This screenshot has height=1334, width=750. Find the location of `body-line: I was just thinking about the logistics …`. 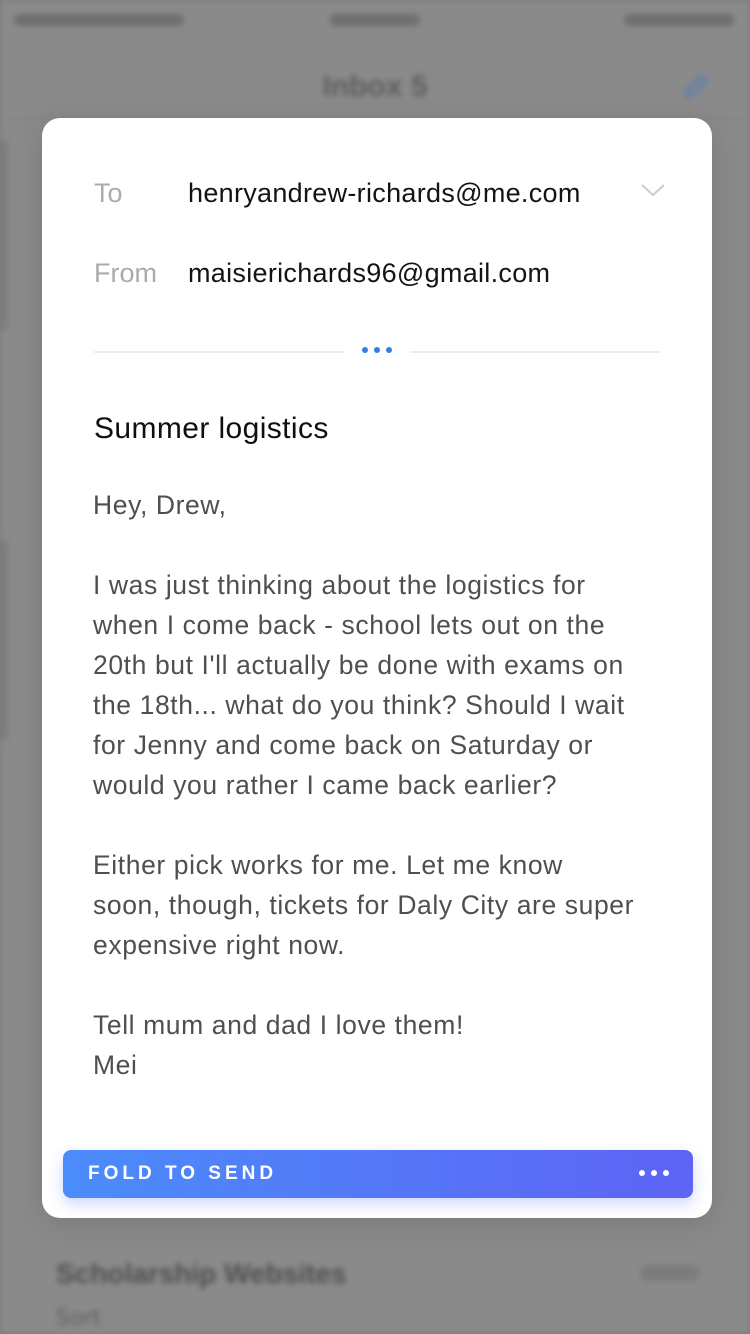

body-line: I was just thinking about the logistics … is located at coordinates (339, 585).